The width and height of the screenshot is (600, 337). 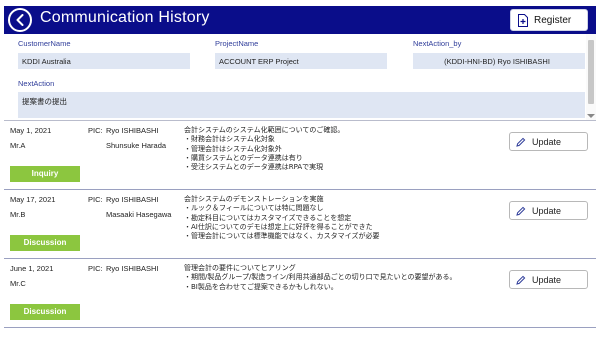 What do you see at coordinates (31, 130) in the screenshot?
I see `history-date: May 1, 2021` at bounding box center [31, 130].